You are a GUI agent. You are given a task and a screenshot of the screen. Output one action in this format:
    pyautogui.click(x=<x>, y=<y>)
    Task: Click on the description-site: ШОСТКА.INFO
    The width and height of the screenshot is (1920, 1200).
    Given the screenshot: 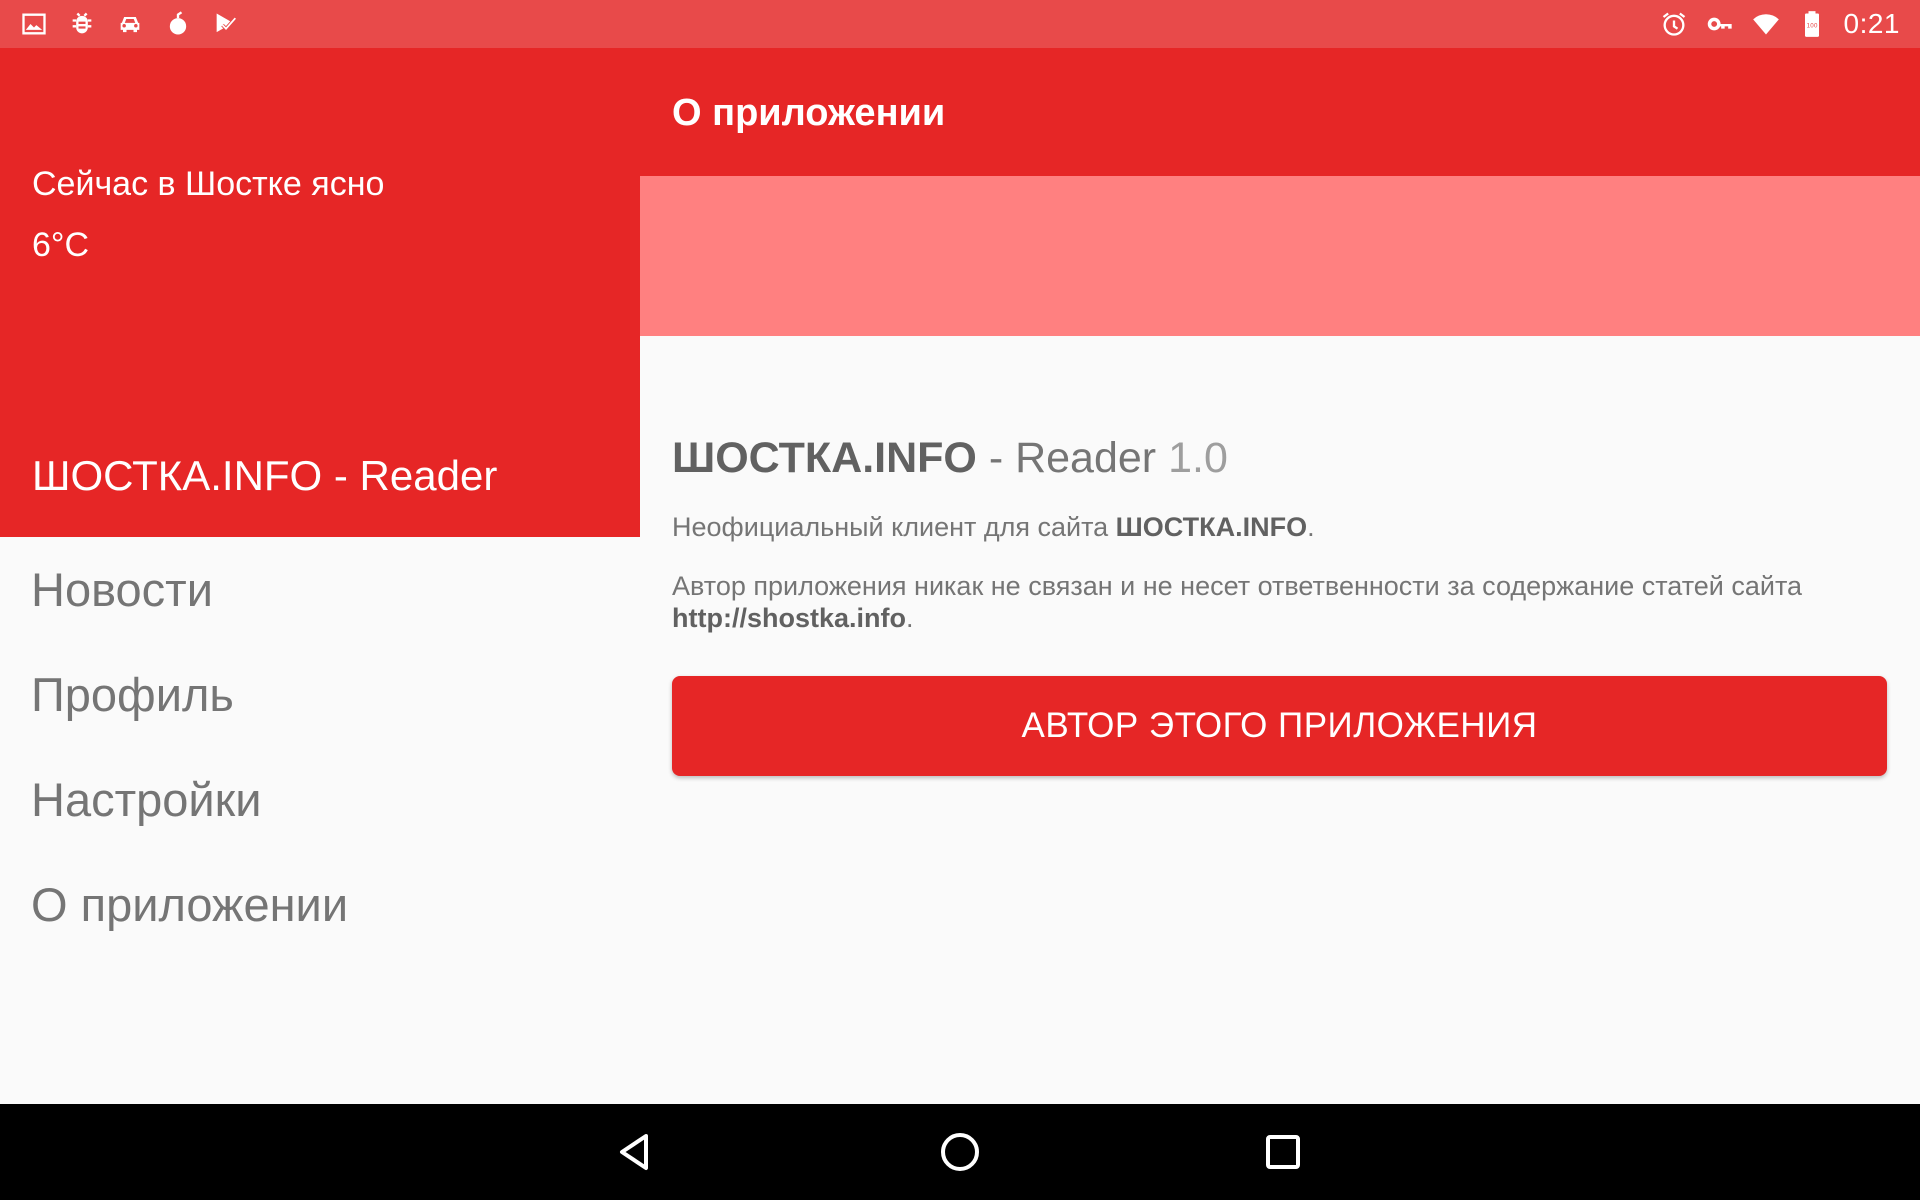 What is the action you would take?
    pyautogui.click(x=1211, y=527)
    